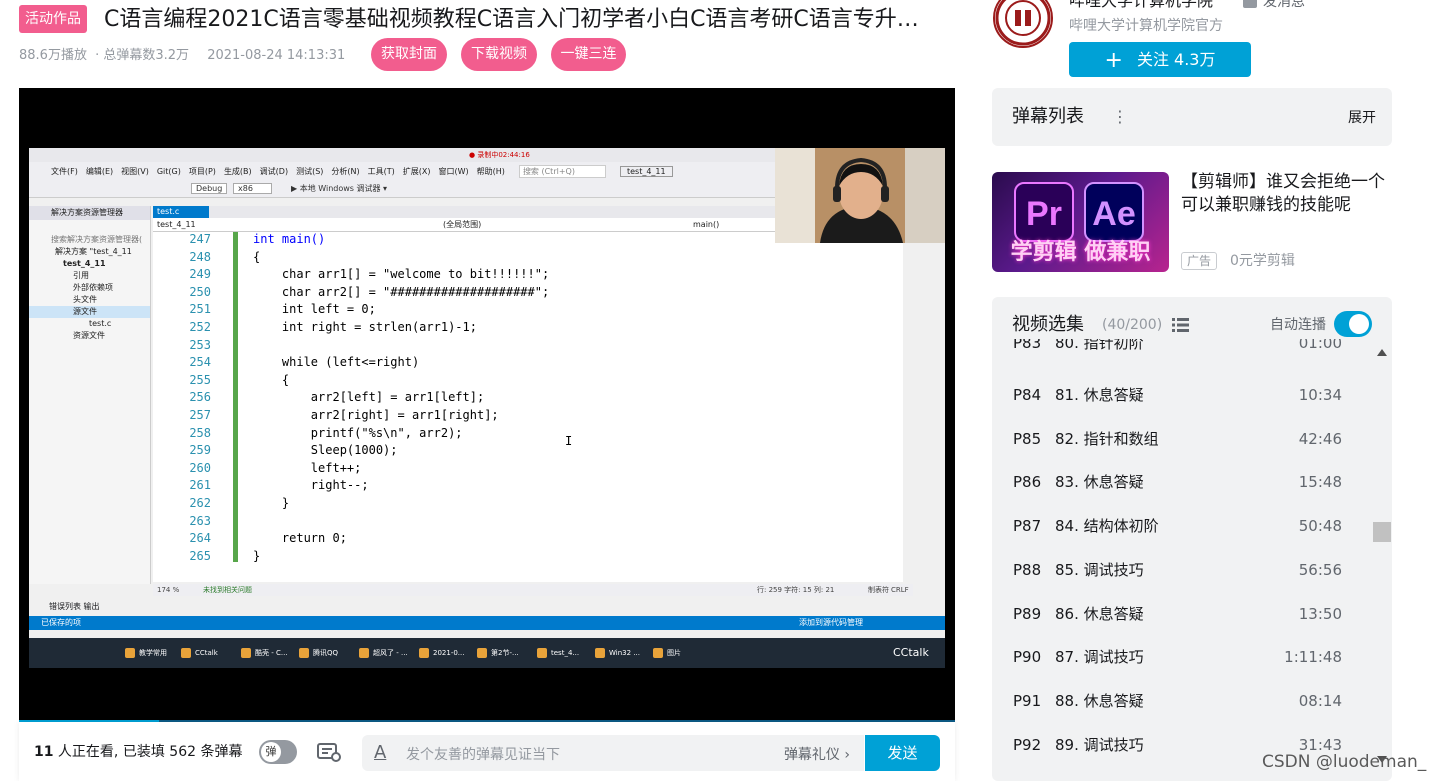 This screenshot has height=781, width=1446. What do you see at coordinates (1107, 526) in the screenshot?
I see `episode-title: 84. 结构体初阶` at bounding box center [1107, 526].